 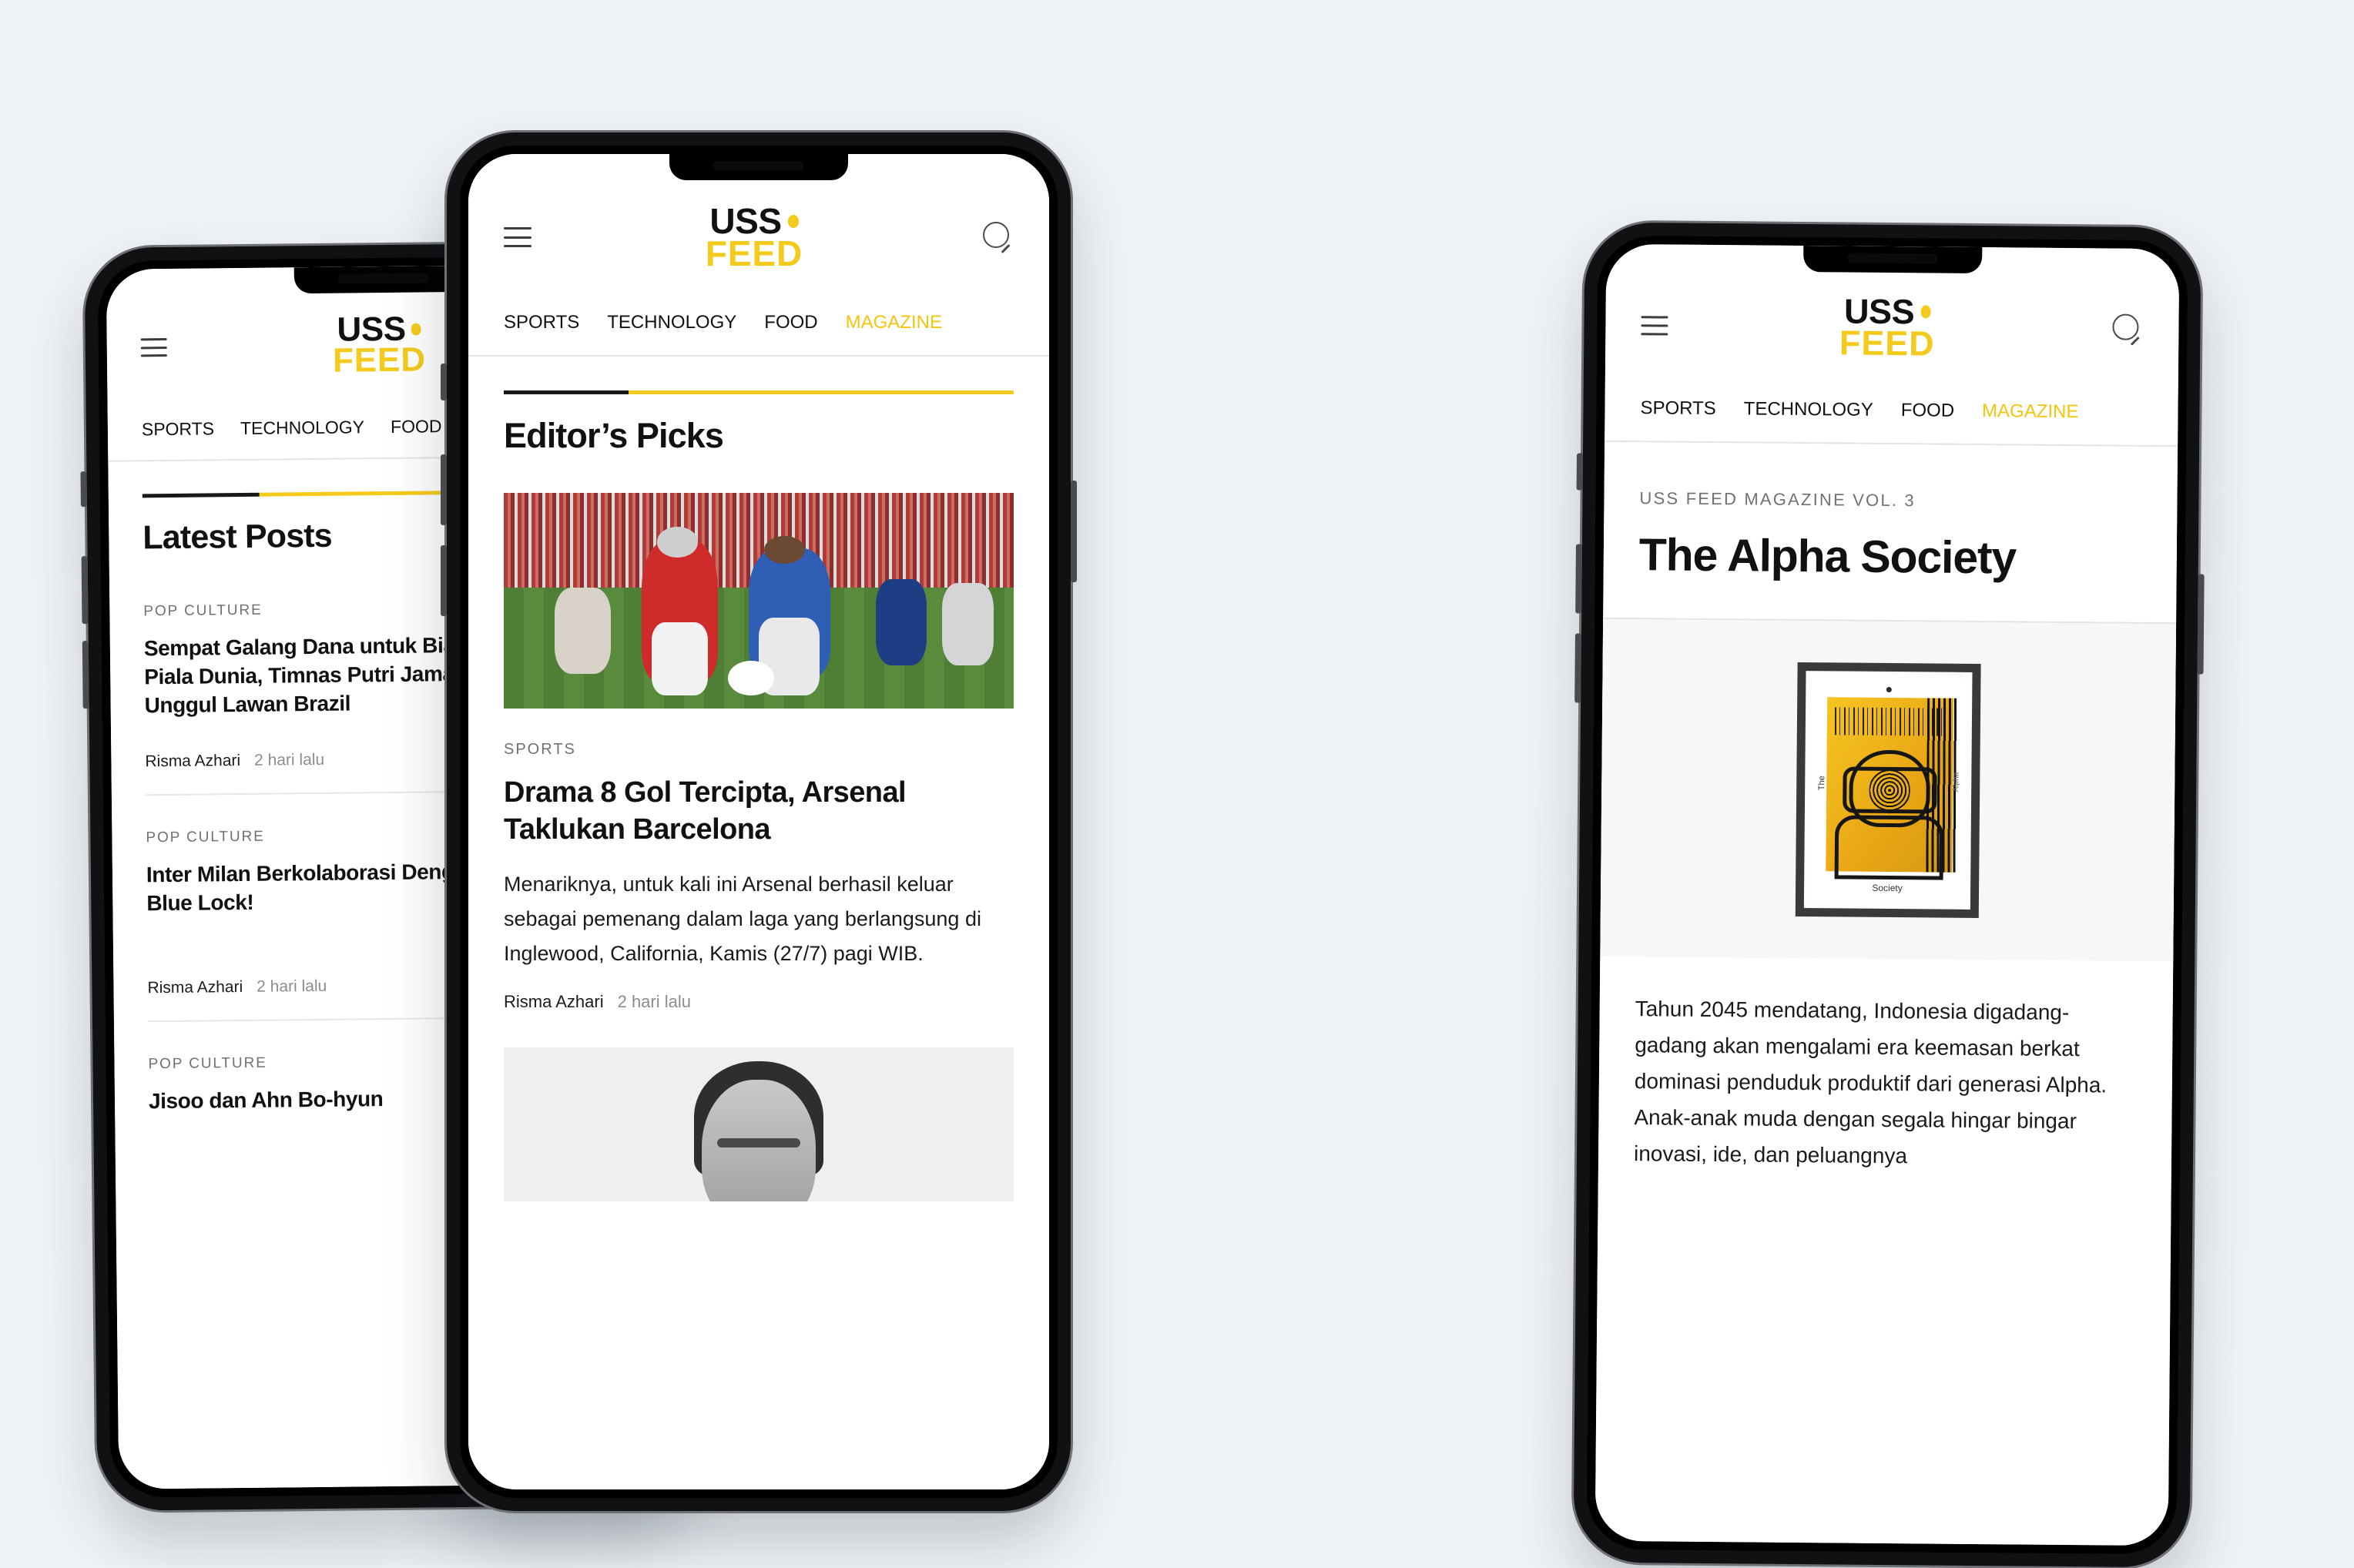 What do you see at coordinates (759, 1002) in the screenshot?
I see `feature-byline: Risma Azhari 2 hari lalu` at bounding box center [759, 1002].